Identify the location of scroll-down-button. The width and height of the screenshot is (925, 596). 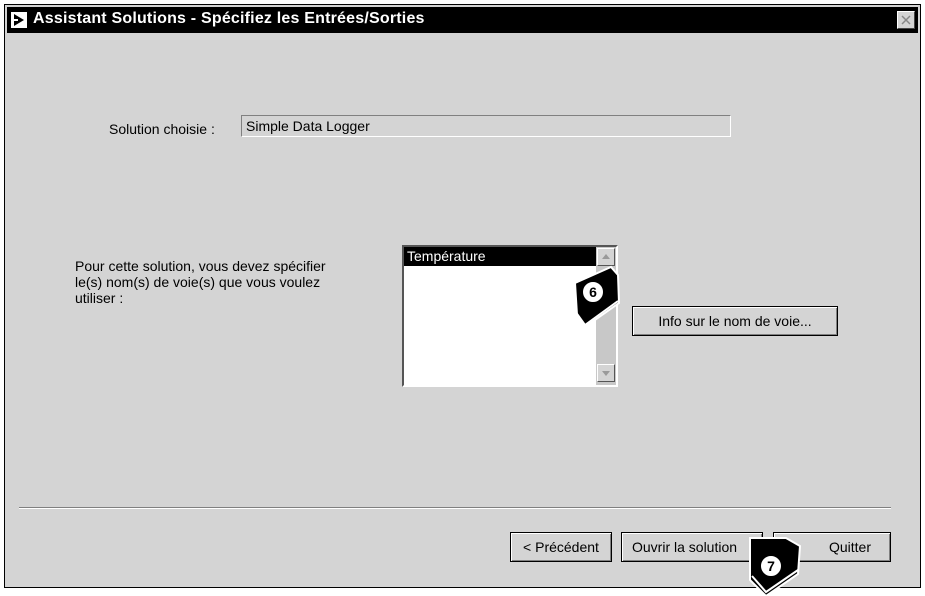
(606, 373).